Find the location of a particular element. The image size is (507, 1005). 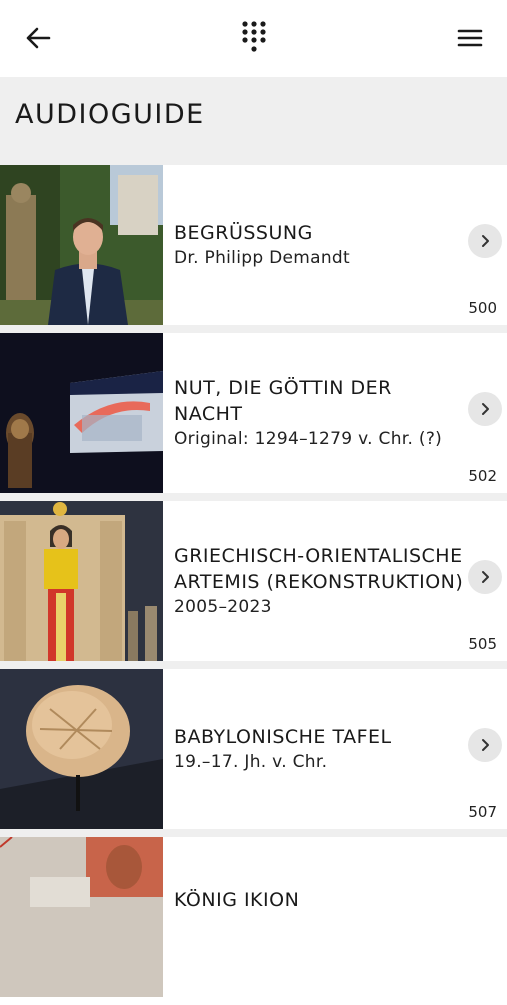

item-text: KÖNIG IKION is located at coordinates (319, 917).